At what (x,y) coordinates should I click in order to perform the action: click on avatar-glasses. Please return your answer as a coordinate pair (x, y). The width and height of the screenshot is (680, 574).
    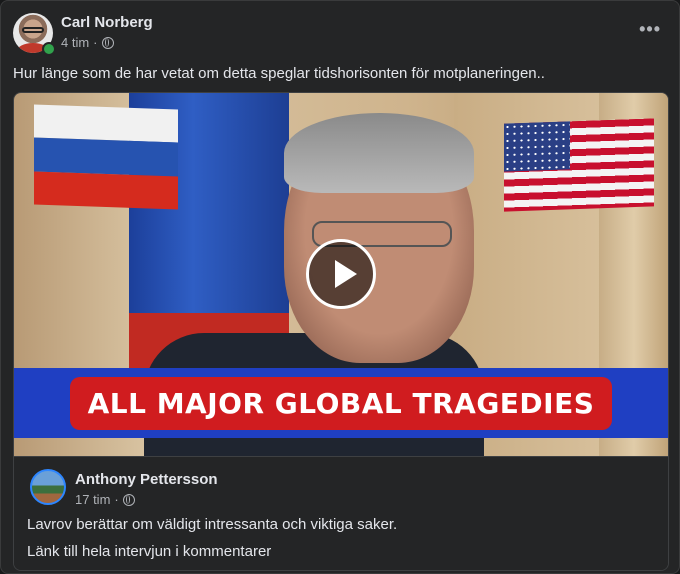
    Looking at the image, I should click on (33, 30).